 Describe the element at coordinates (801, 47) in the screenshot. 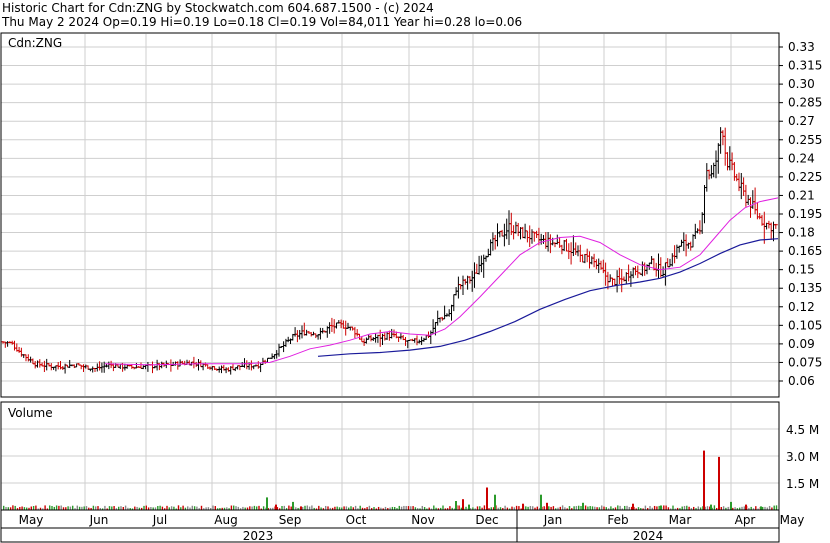

I see `price-tick-label: 0.33` at that location.